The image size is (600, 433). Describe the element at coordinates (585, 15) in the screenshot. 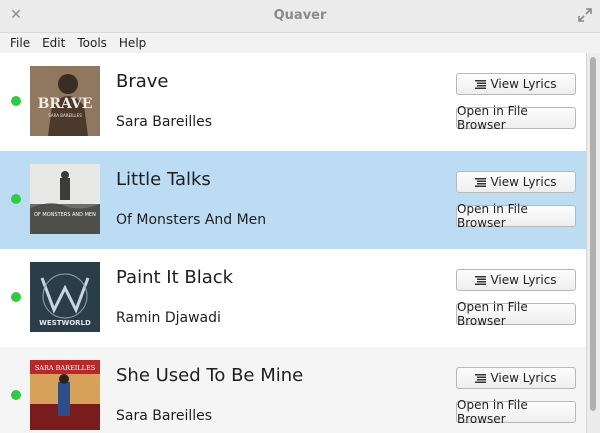

I see `maximize-icon` at that location.